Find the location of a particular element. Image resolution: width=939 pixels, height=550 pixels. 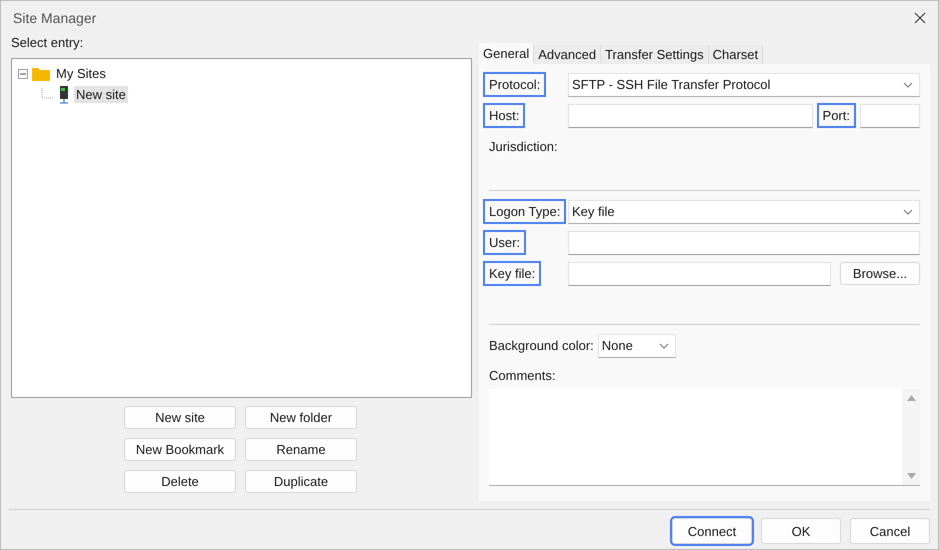

tree-action-button: New site is located at coordinates (180, 417).